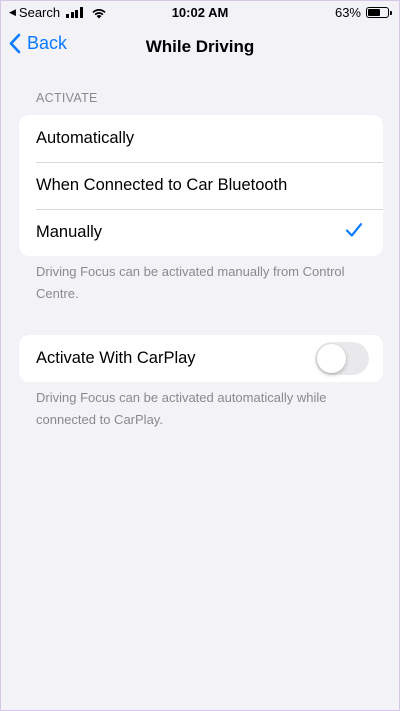 The width and height of the screenshot is (400, 711). Describe the element at coordinates (69, 232) in the screenshot. I see `option-label: Manually` at that location.